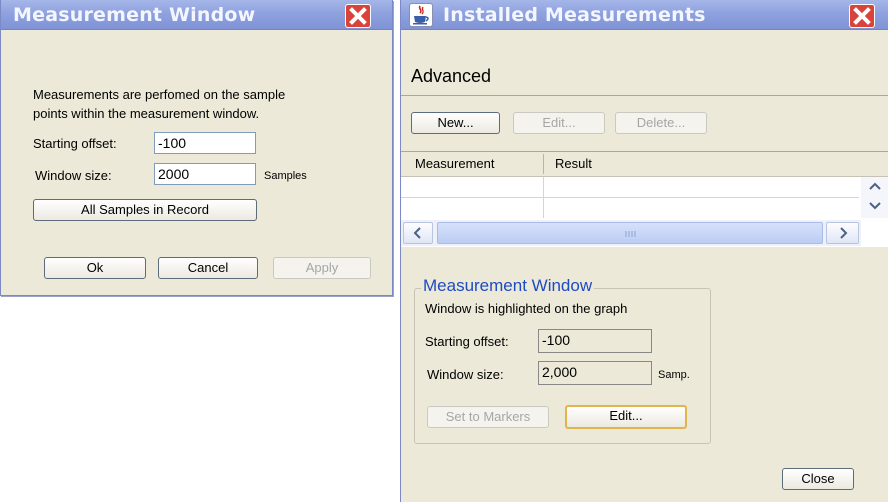  I want to click on window-size-input: 2000, so click(205, 174).